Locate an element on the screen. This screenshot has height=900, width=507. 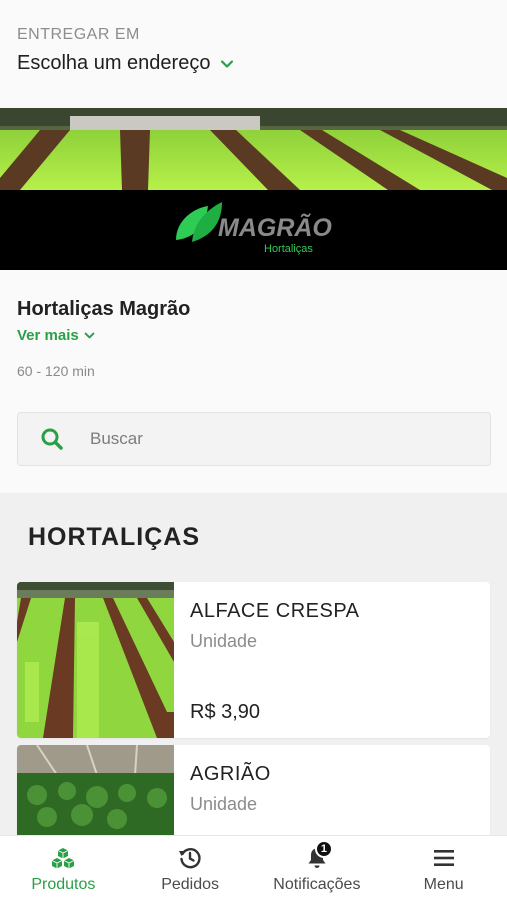
store-info: Hortaliças Magrão Ver mais 60 - 120 min is located at coordinates (253, 338).